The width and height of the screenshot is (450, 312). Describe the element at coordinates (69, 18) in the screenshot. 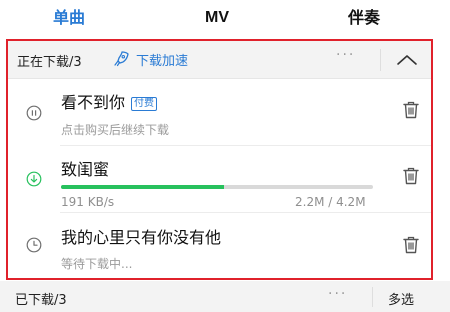

I see `tab-single: 单曲` at that location.